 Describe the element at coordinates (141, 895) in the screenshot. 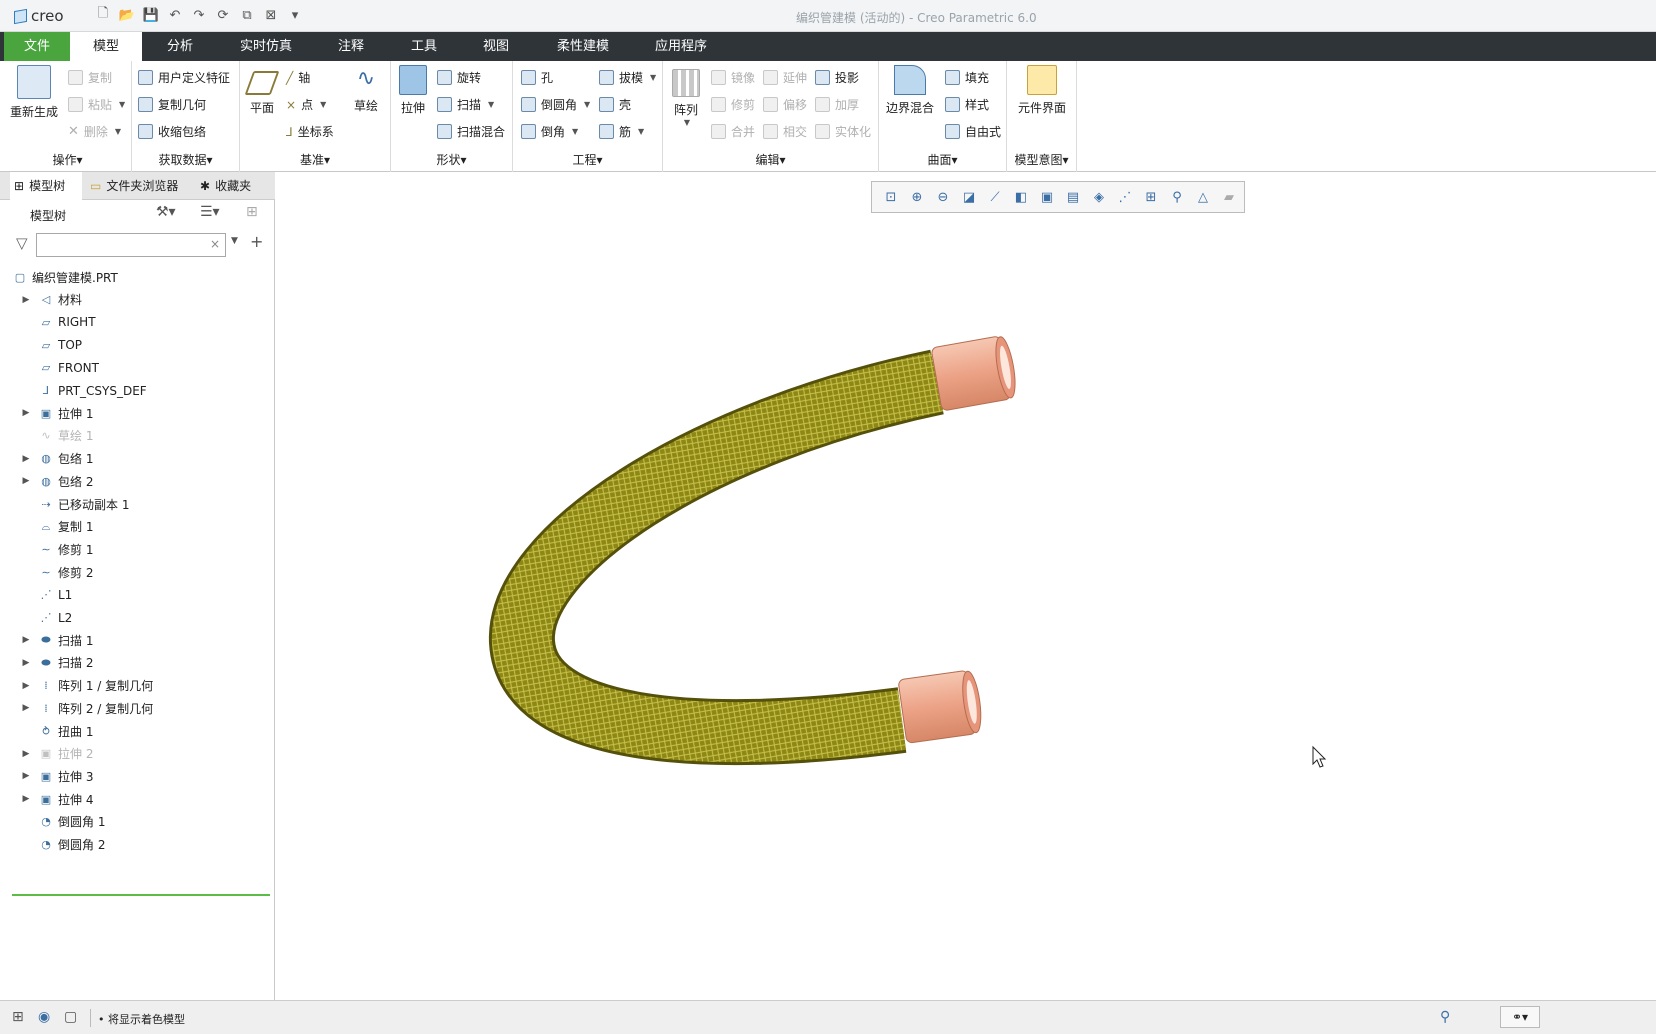

I see `insert-here-marker` at that location.